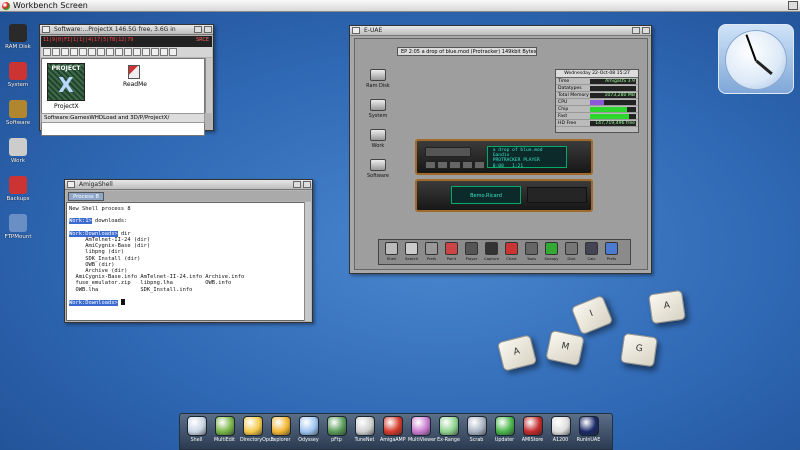 The width and height of the screenshot is (800, 450). What do you see at coordinates (123, 118) in the screenshot?
I see `path-field: Software:GamesWHDLoad and 3D/P/ProjectX/` at bounding box center [123, 118].